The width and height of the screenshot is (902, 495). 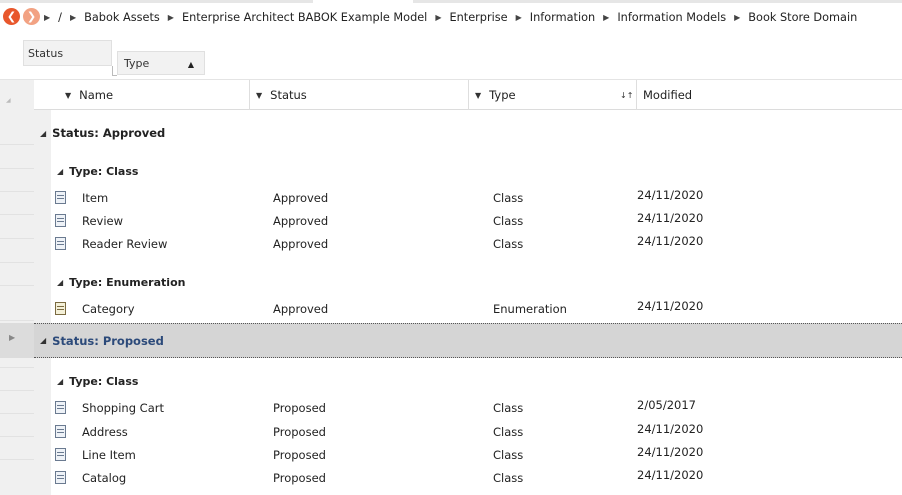 I want to click on sort-toggle-icon: ↓↑, so click(x=626, y=95).